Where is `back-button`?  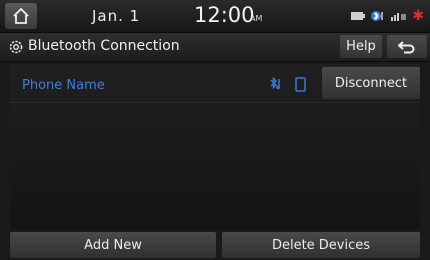 back-button is located at coordinates (407, 46).